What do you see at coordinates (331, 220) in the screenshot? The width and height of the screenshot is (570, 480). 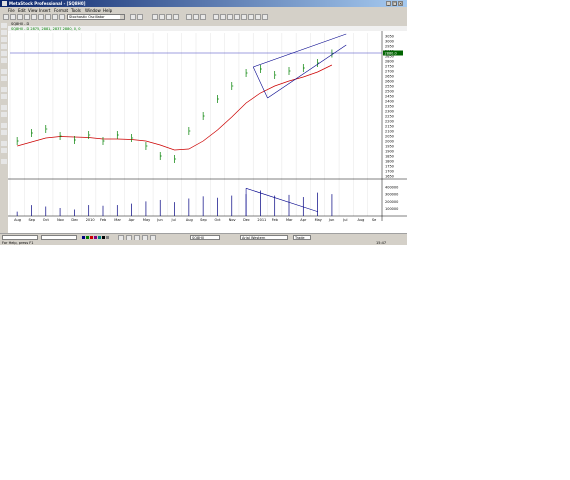 I see `x-tick-label: Jun` at bounding box center [331, 220].